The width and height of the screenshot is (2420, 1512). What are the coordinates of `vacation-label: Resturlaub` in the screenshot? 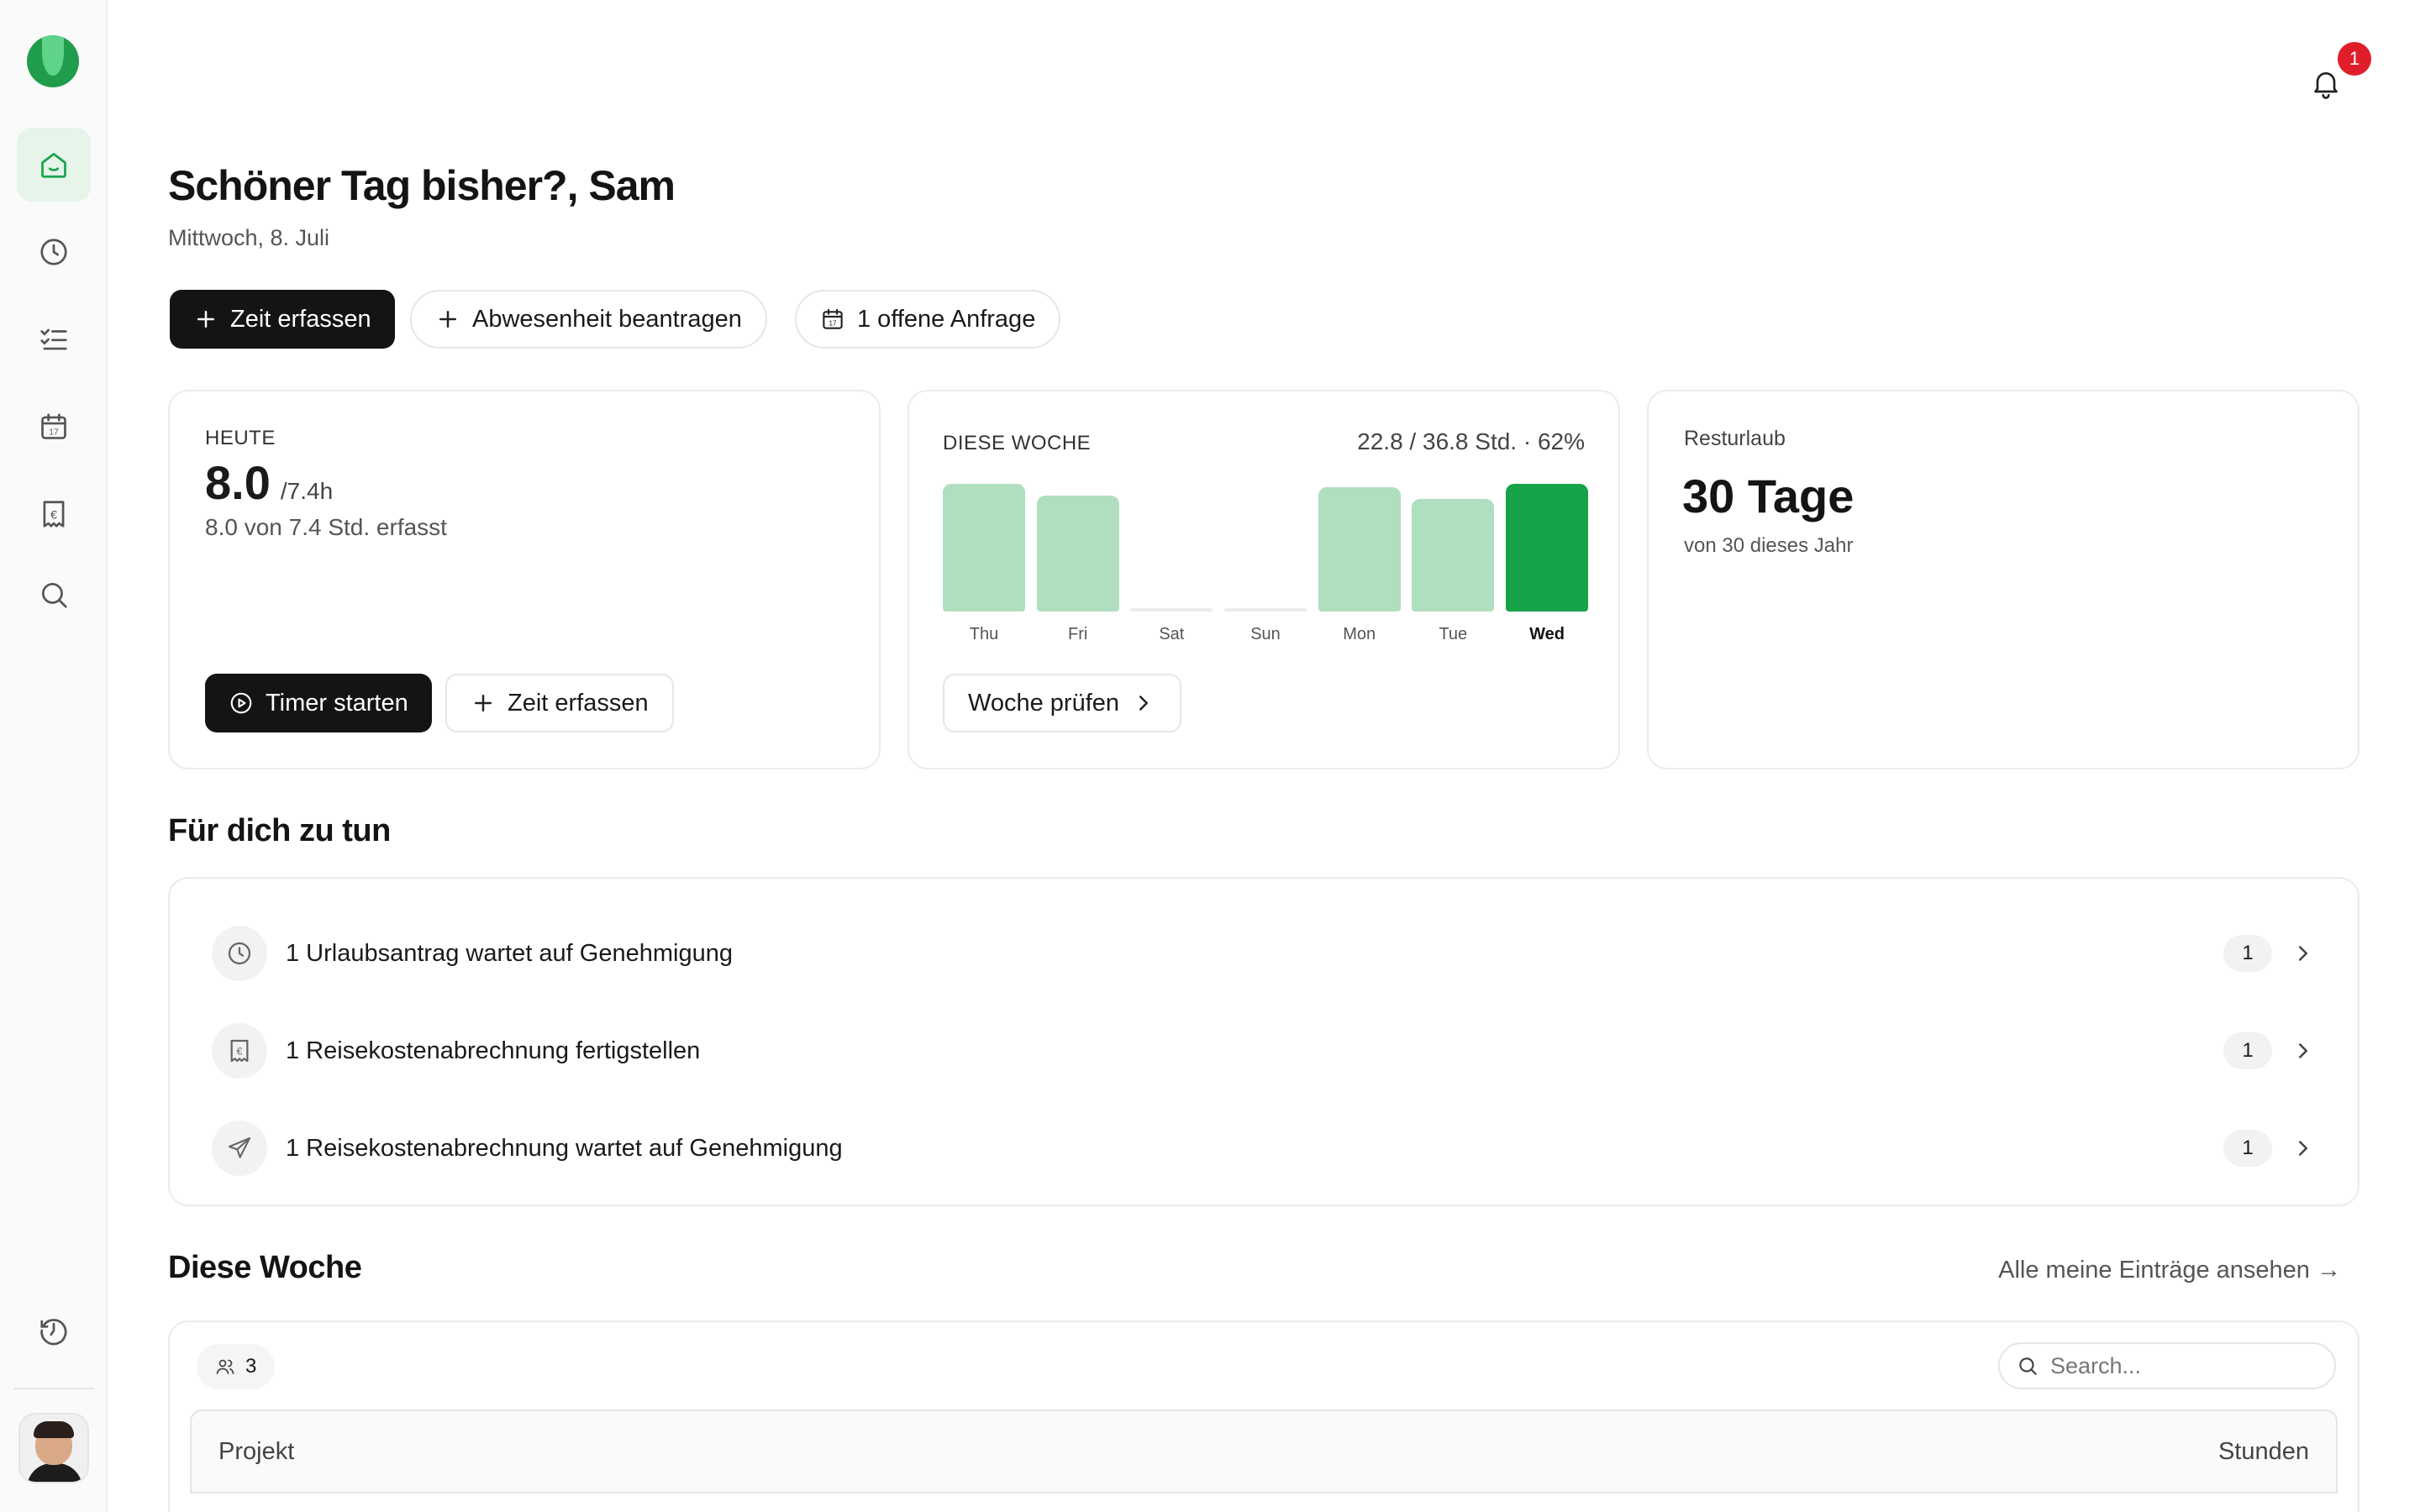 It's located at (1735, 438).